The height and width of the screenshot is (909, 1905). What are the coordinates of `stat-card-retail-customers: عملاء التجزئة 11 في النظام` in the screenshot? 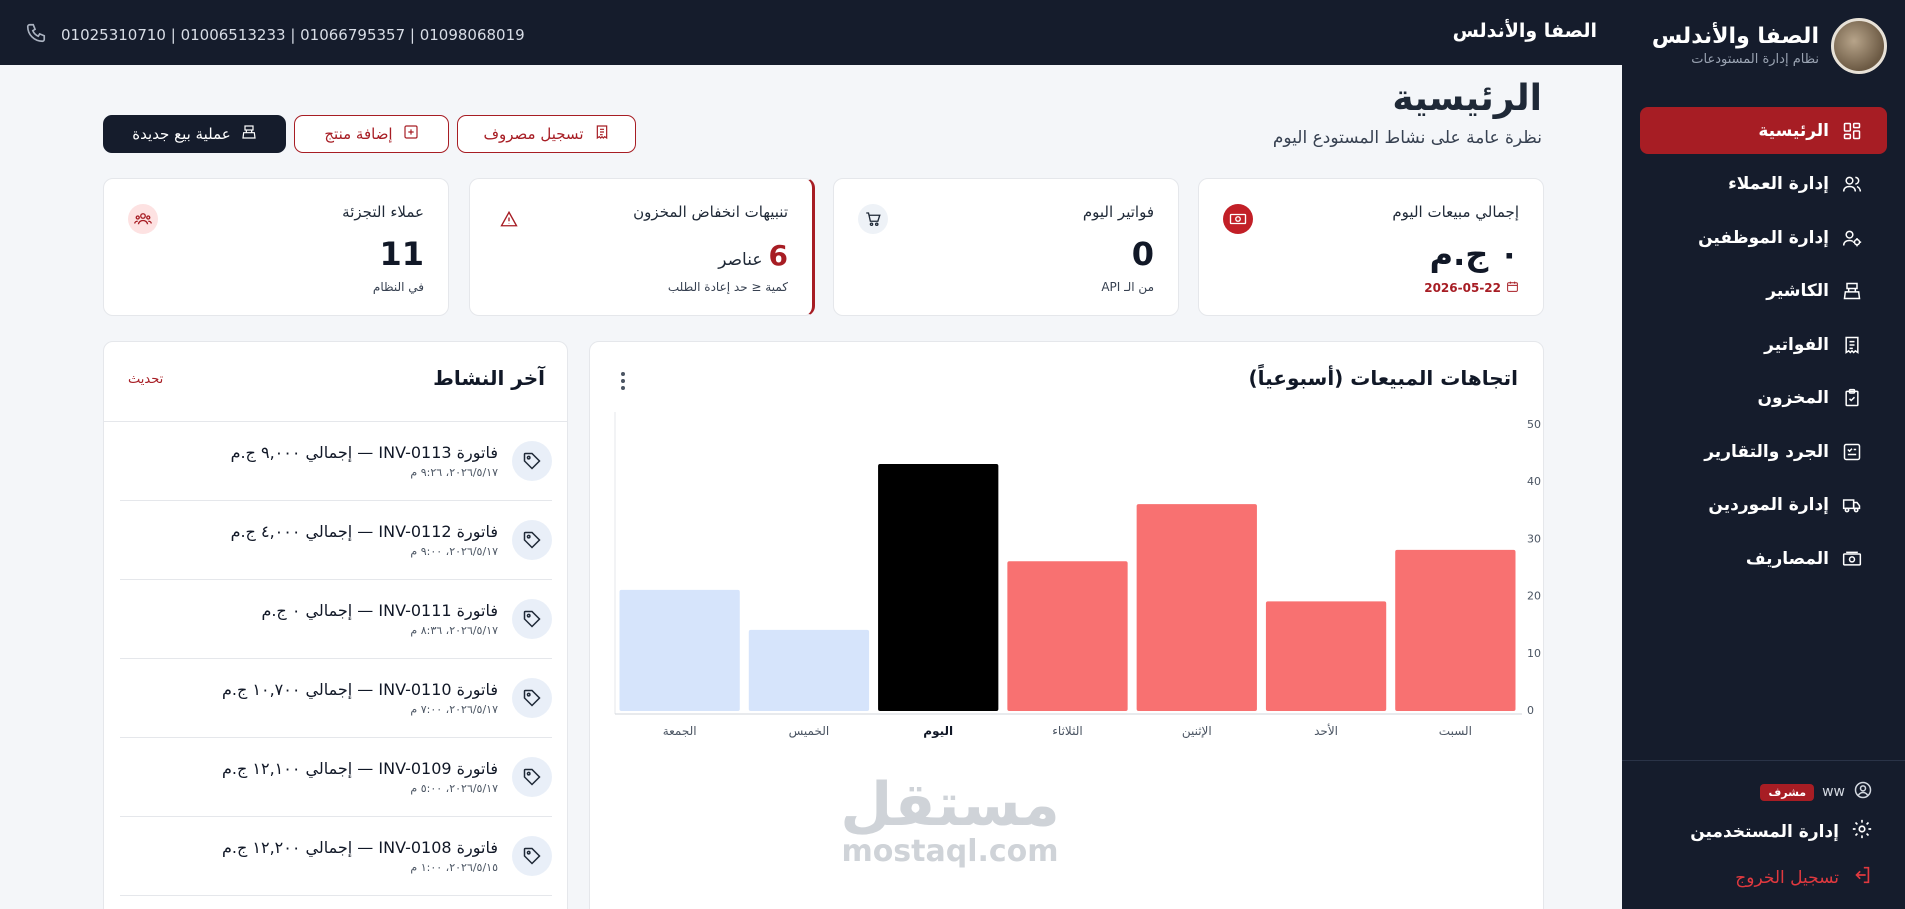 It's located at (276, 247).